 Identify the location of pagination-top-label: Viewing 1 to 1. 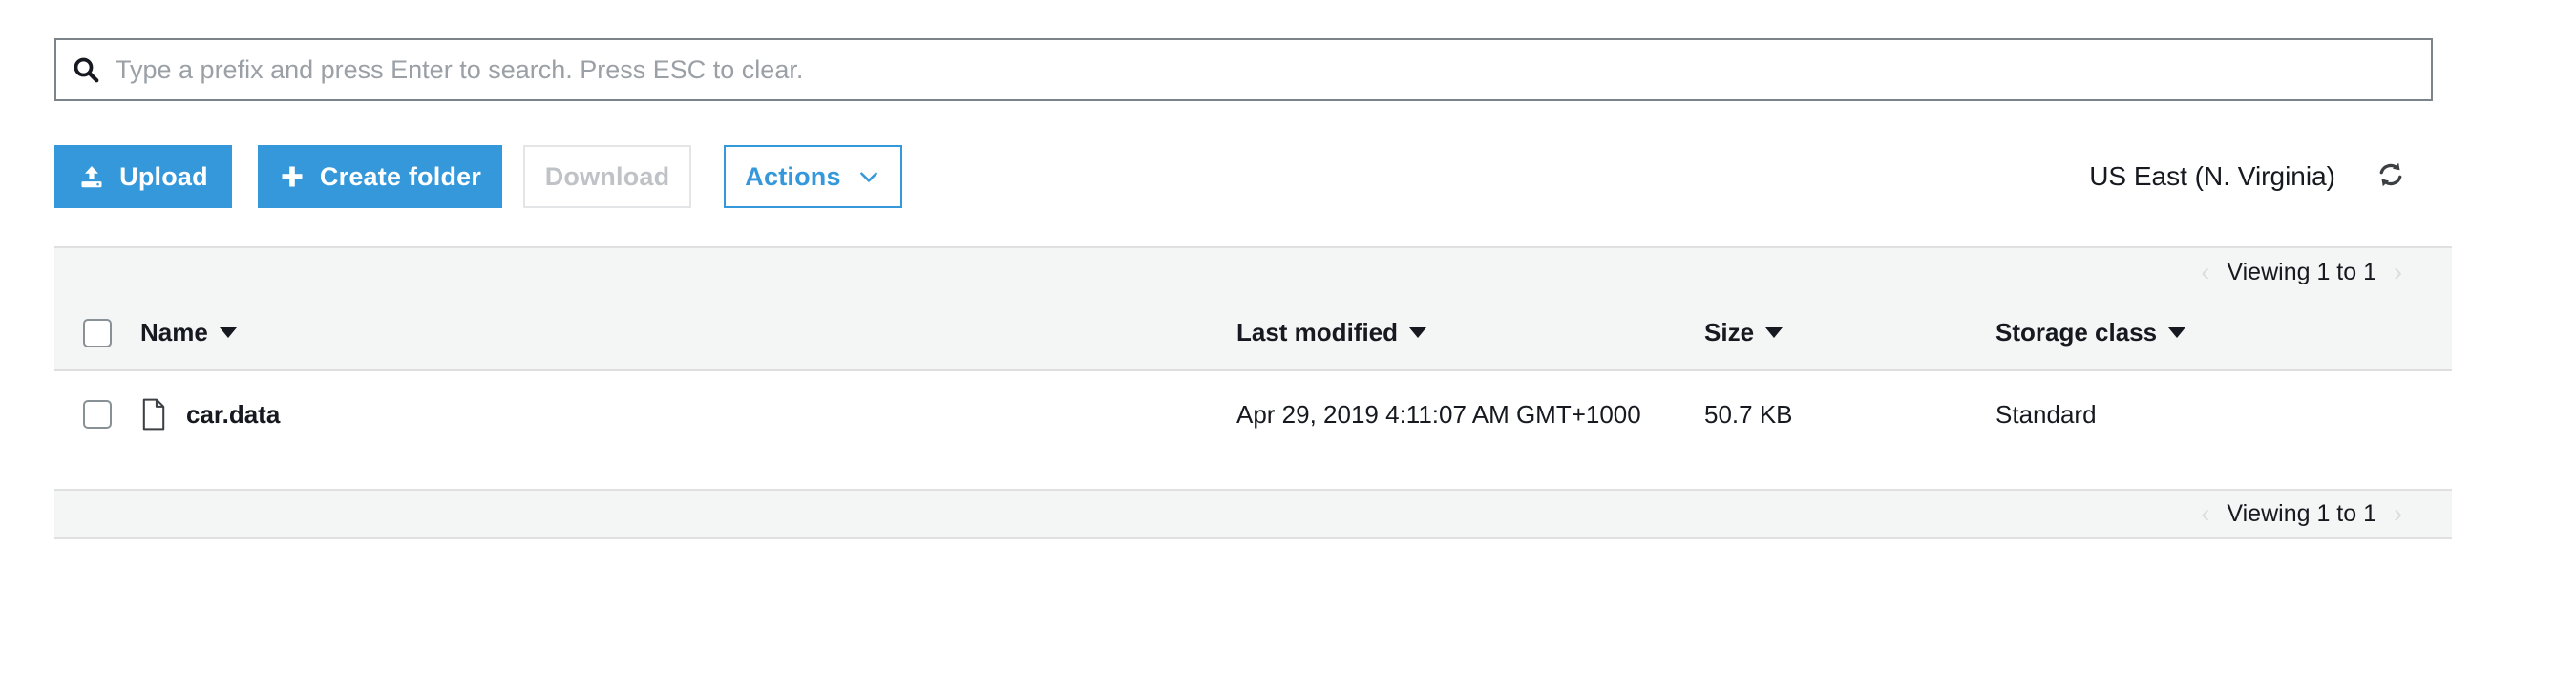
(2301, 272).